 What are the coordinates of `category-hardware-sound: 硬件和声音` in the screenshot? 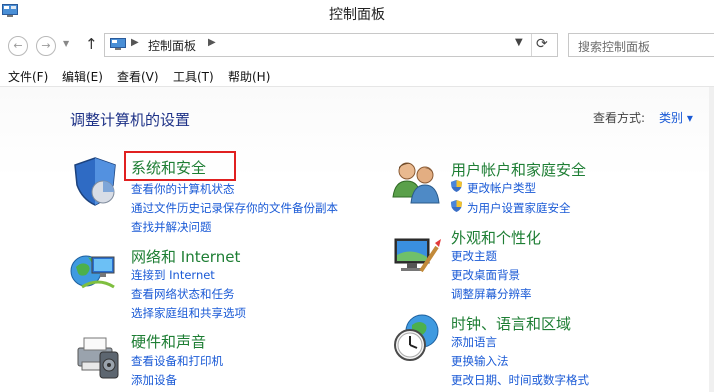 It's located at (168, 341).